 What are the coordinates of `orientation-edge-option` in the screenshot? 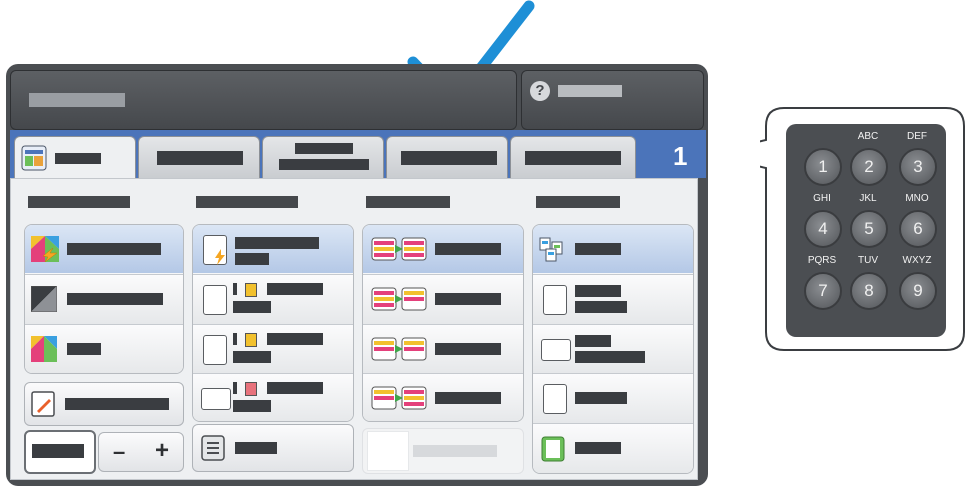 It's located at (613, 398).